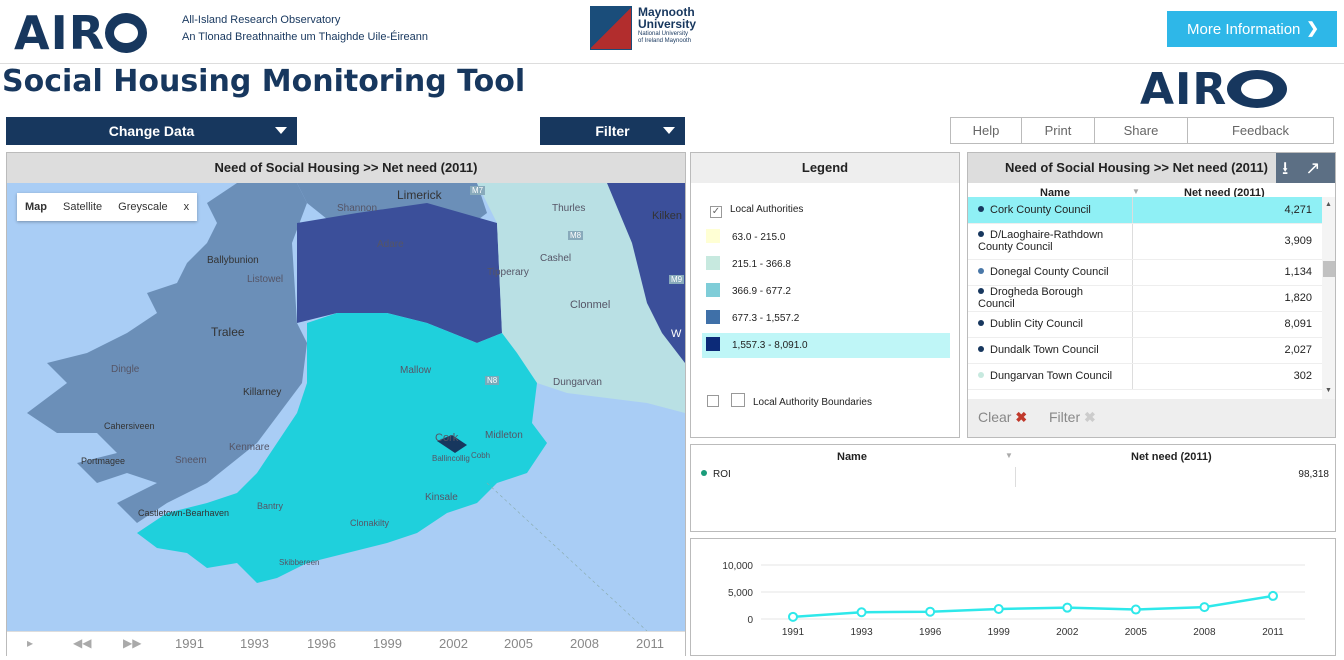 This screenshot has width=1344, height=660. What do you see at coordinates (321, 643) in the screenshot?
I see `timeline-year: 1996` at bounding box center [321, 643].